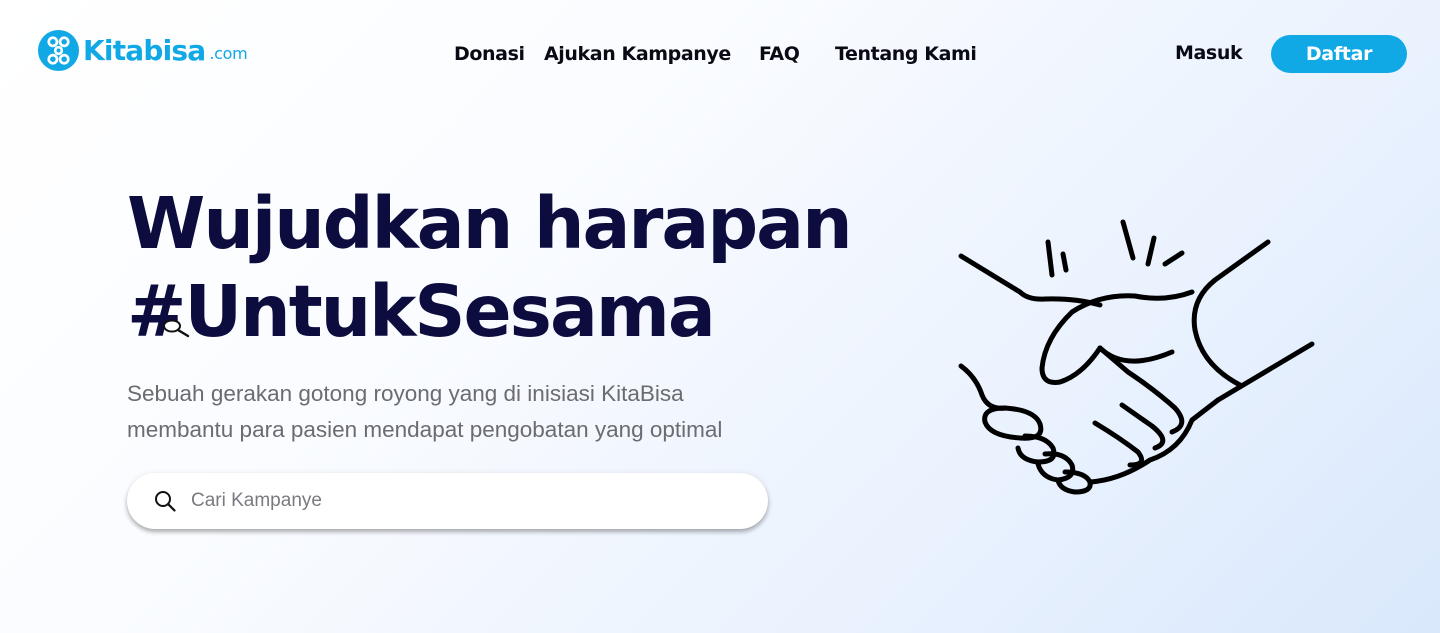 This screenshot has width=1440, height=633. I want to click on handshake-icon, so click(1136, 357).